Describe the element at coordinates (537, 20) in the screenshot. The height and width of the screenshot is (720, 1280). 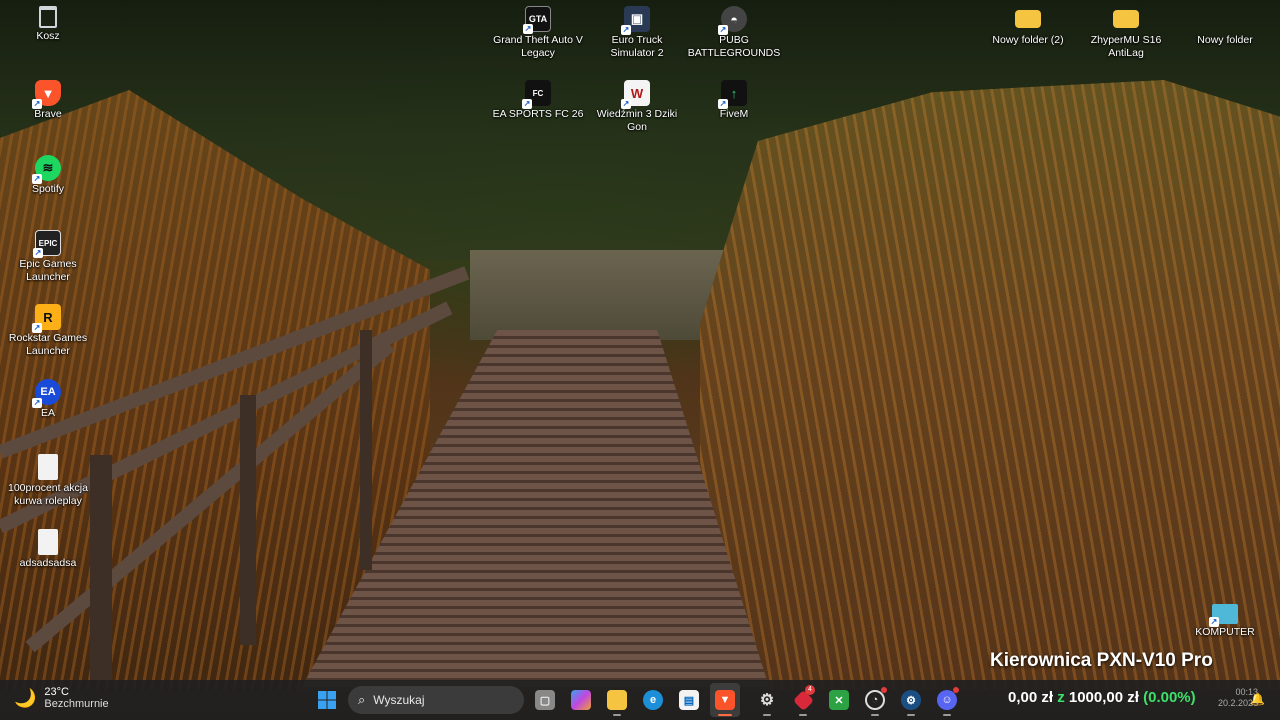
I see `gta-icon: GTA ↗` at that location.